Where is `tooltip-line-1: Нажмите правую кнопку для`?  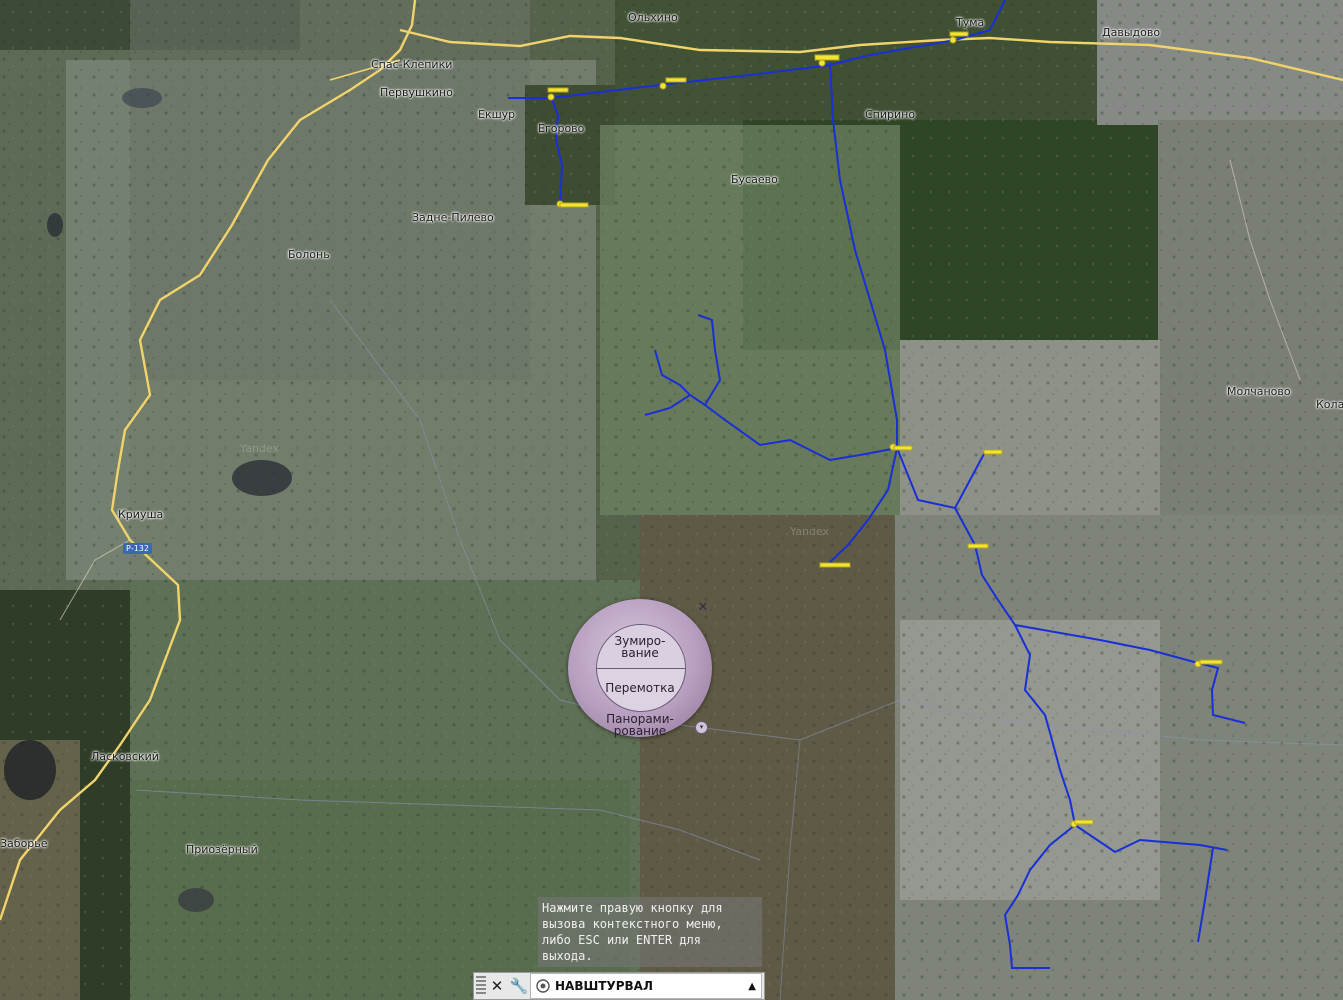
tooltip-line-1: Нажмите правую кнопку для is located at coordinates (632, 908).